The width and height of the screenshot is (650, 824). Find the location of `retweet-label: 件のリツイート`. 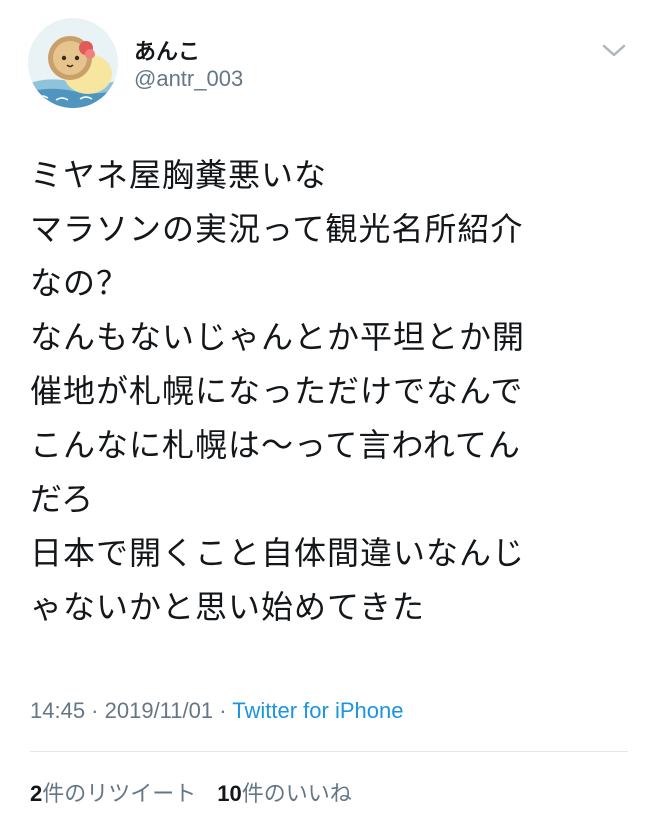

retweet-label: 件のリツイート is located at coordinates (119, 794).